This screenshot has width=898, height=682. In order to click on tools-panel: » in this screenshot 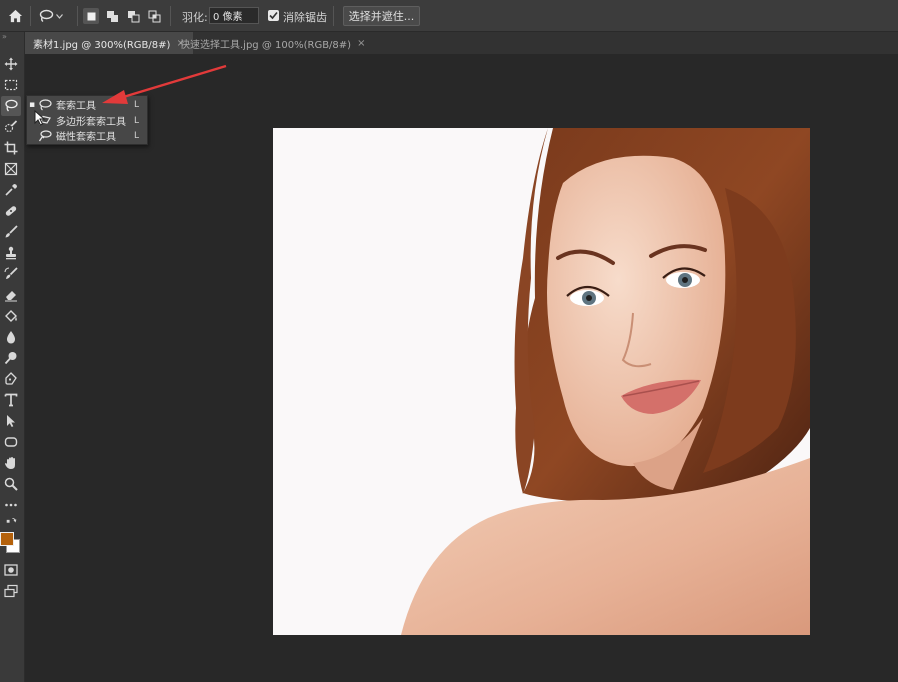, I will do `click(12, 357)`.